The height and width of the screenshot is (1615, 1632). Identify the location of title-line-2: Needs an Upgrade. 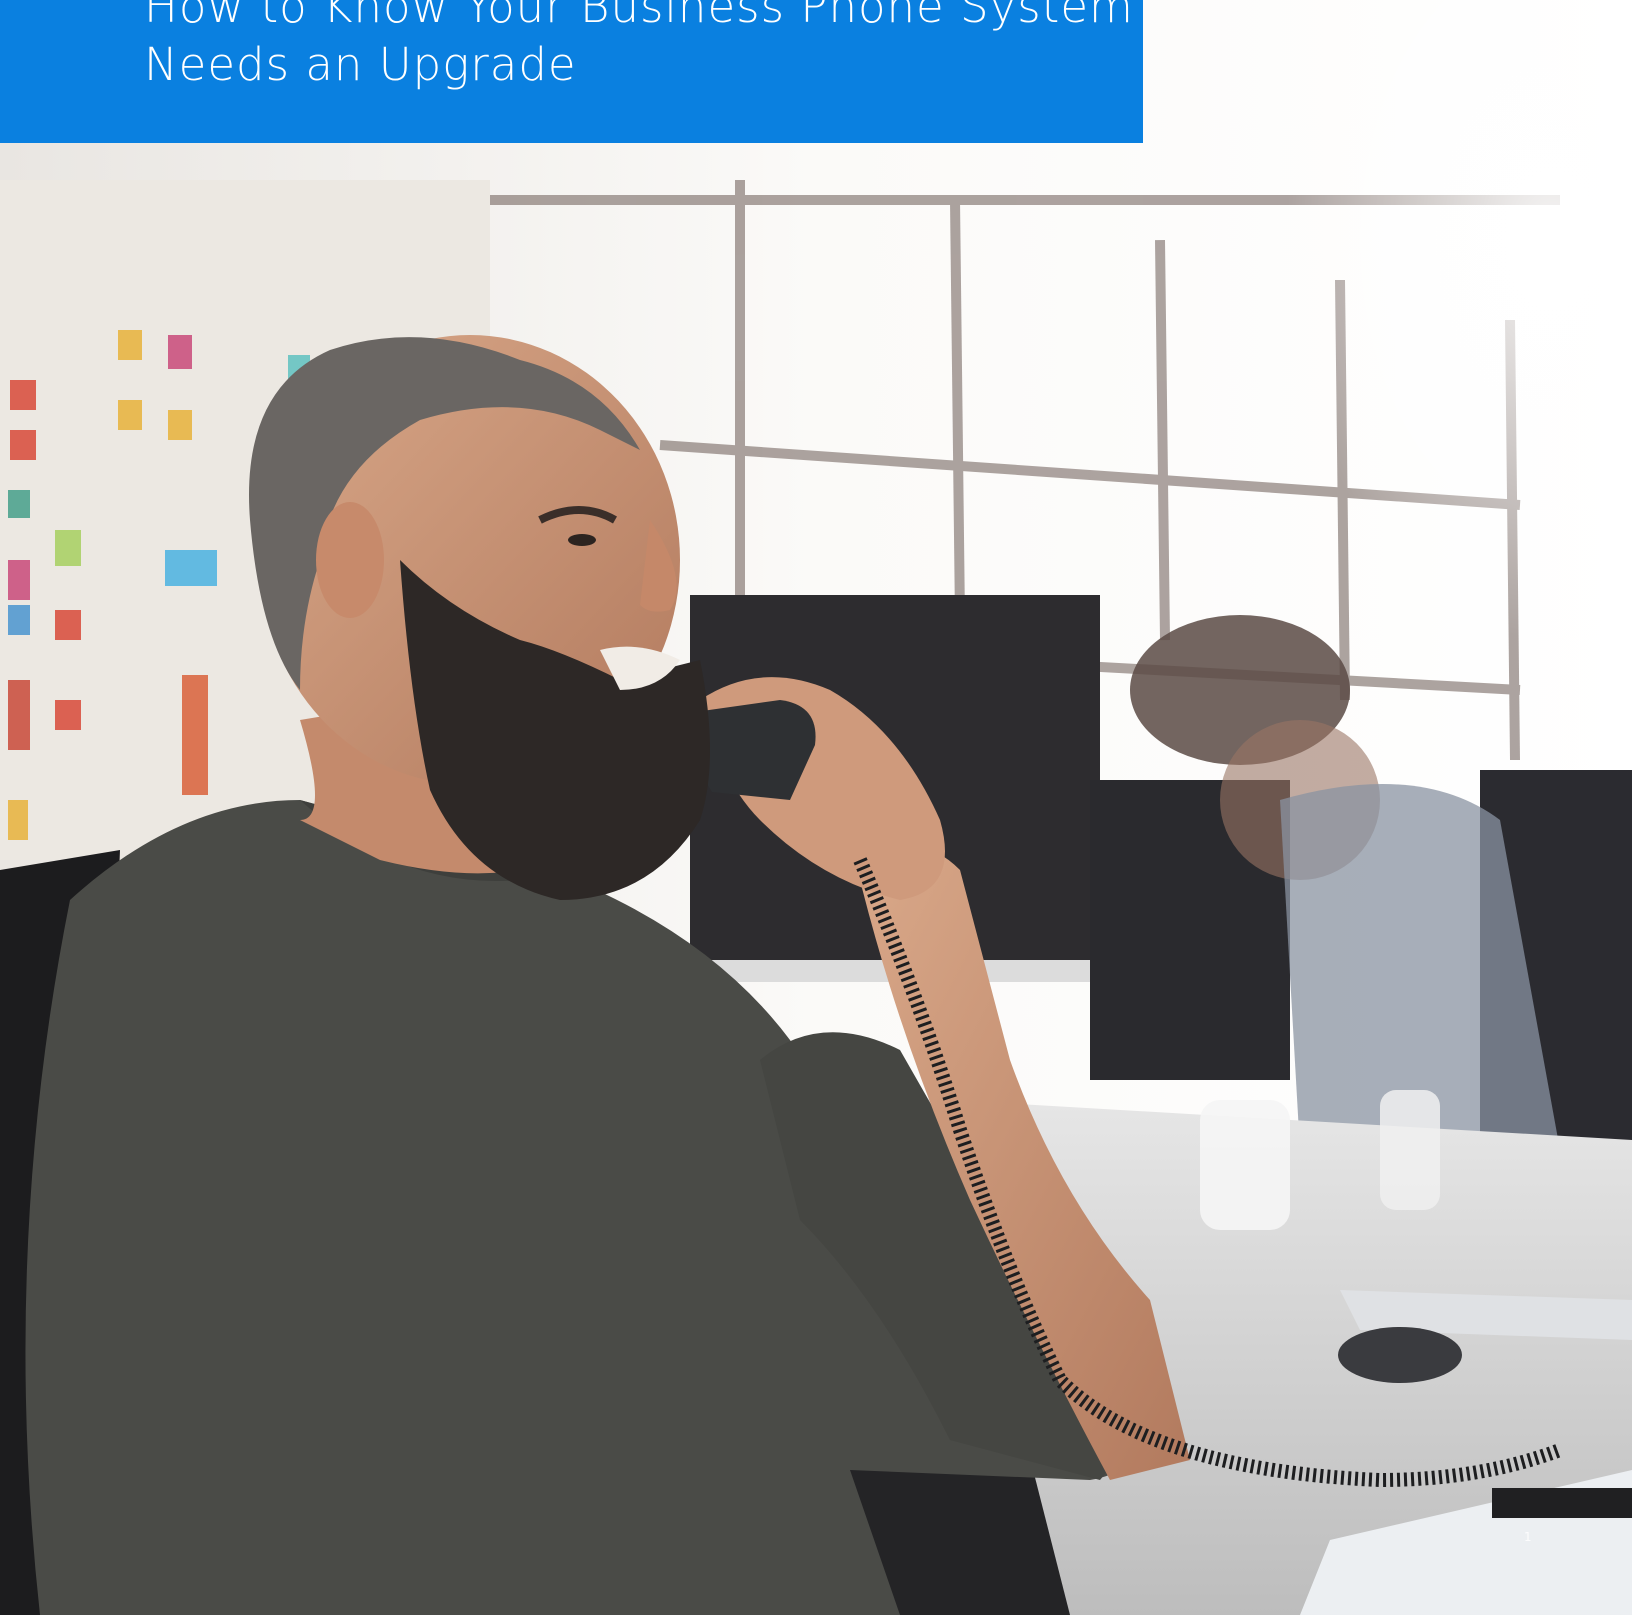
(360, 64).